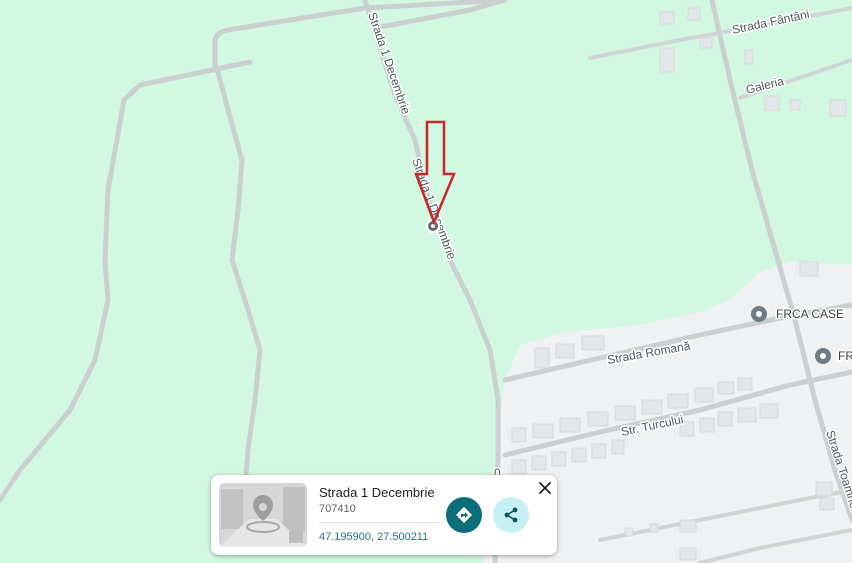 The height and width of the screenshot is (563, 852). I want to click on close-button, so click(545, 488).